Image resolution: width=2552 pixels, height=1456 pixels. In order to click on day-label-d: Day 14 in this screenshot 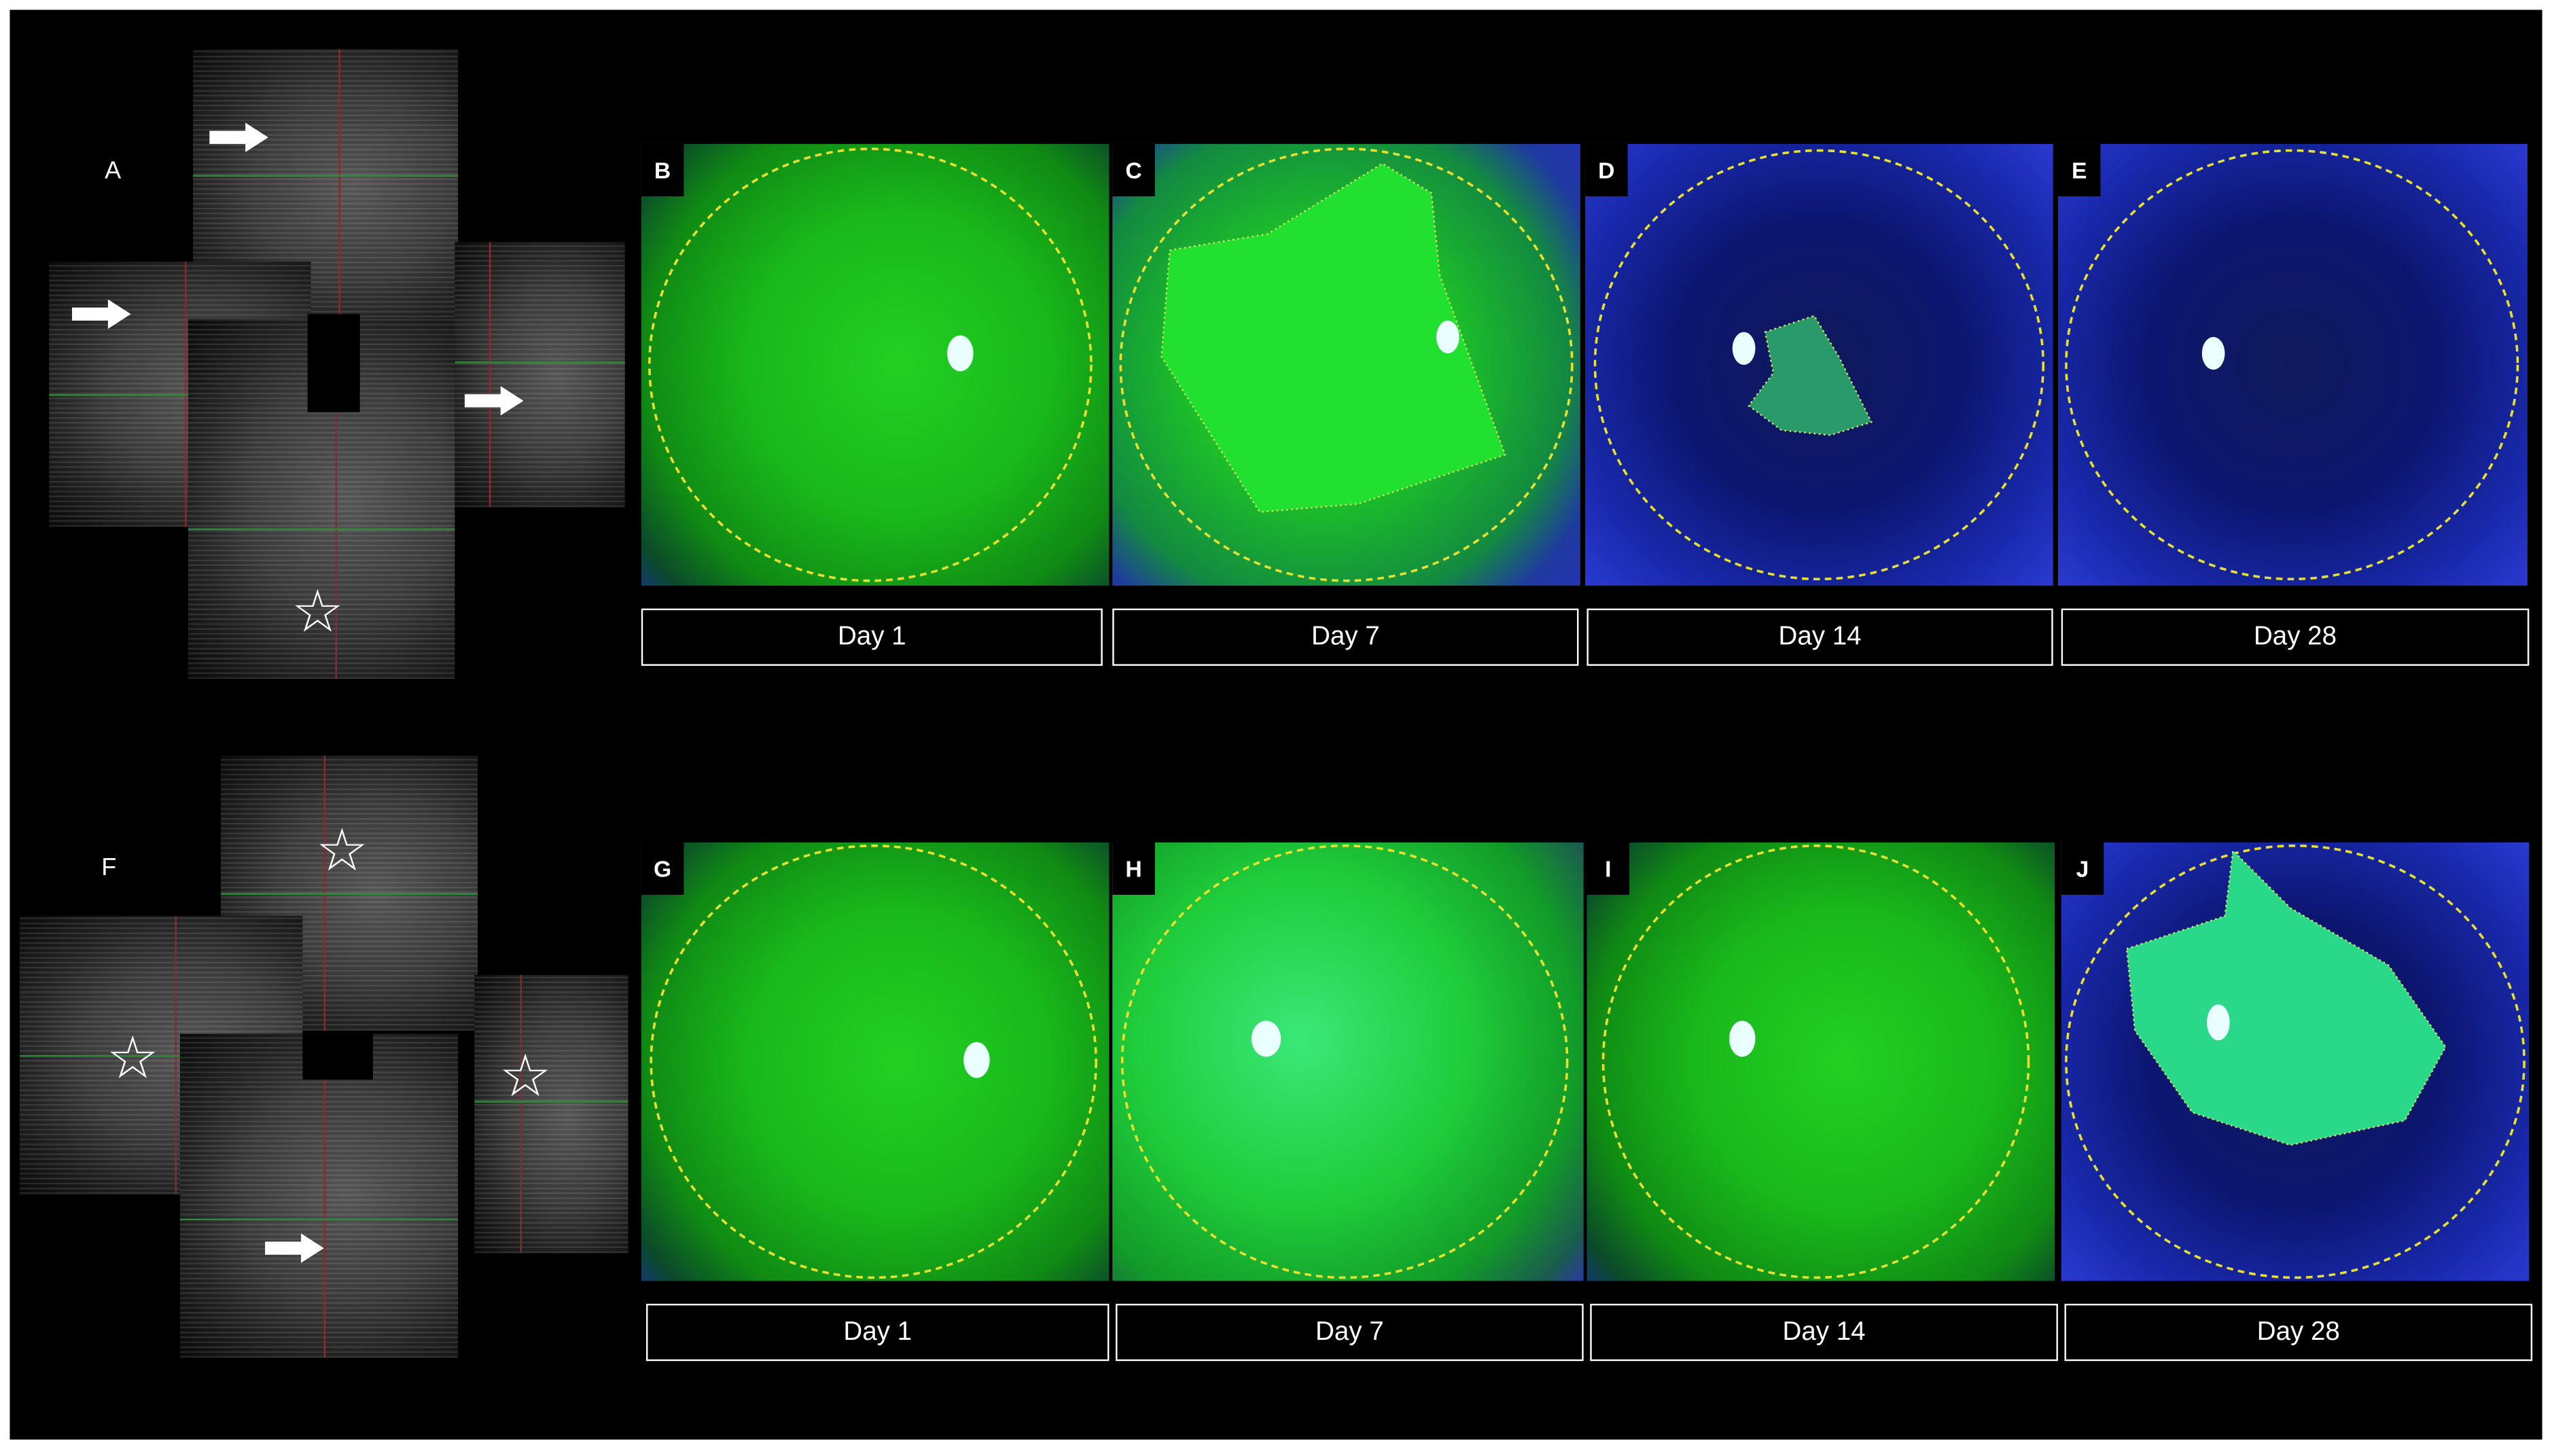, I will do `click(1820, 637)`.